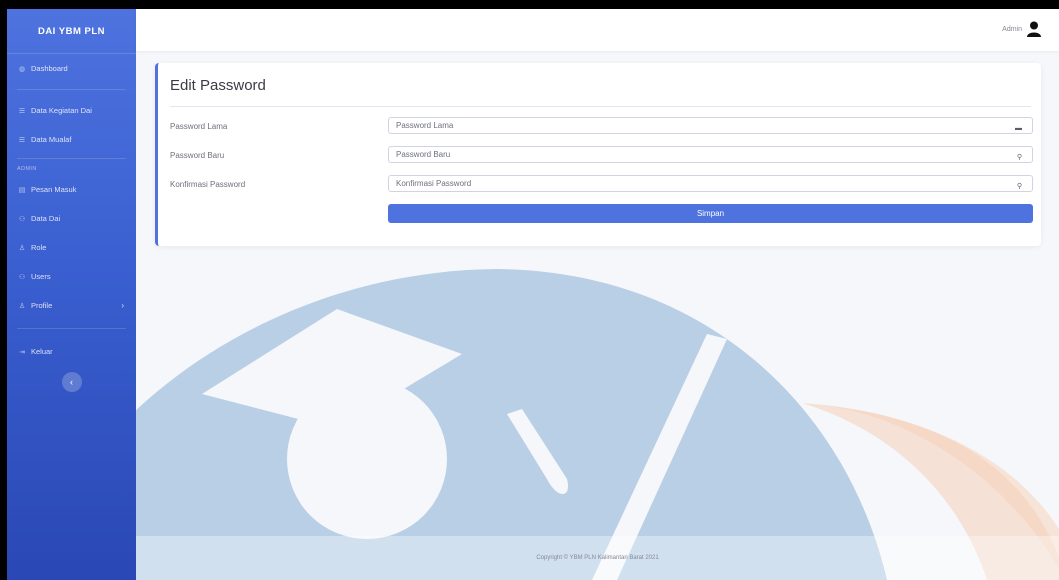 This screenshot has width=1059, height=580. I want to click on sidebar-item-label: Data Mualaf, so click(51, 139).